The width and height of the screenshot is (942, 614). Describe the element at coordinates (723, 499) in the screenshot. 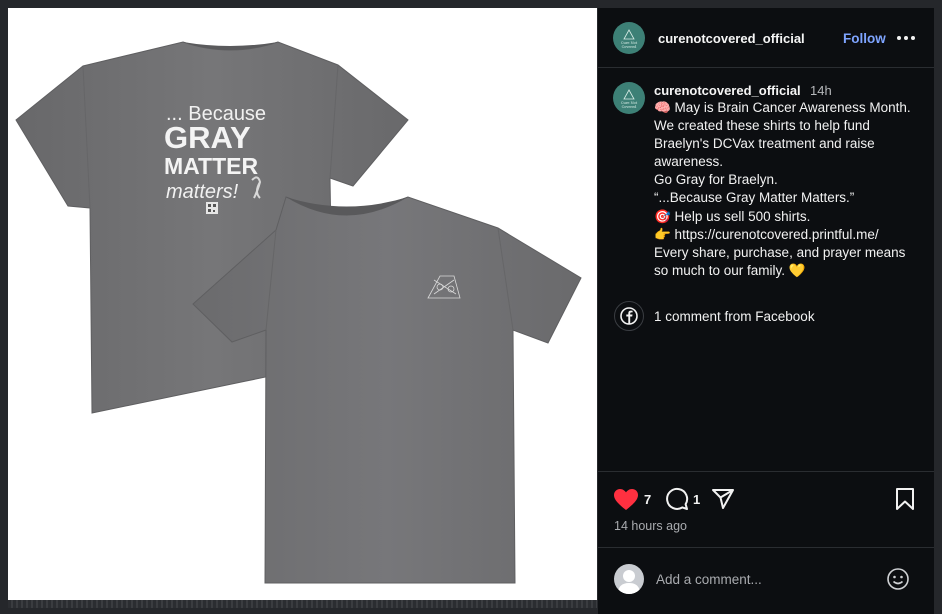

I see `share-icon` at that location.